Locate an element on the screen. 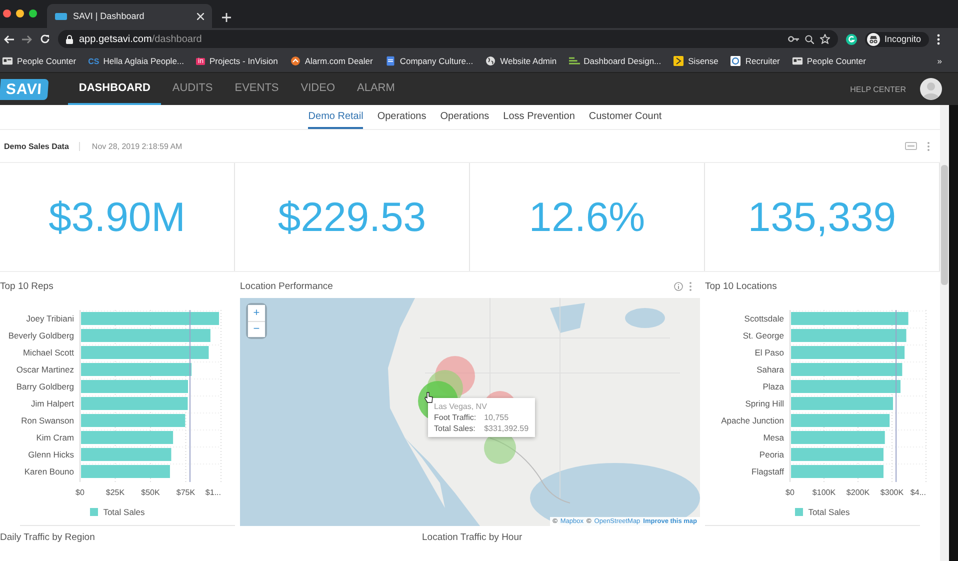 The width and height of the screenshot is (958, 561). chat-icon is located at coordinates (736, 61).